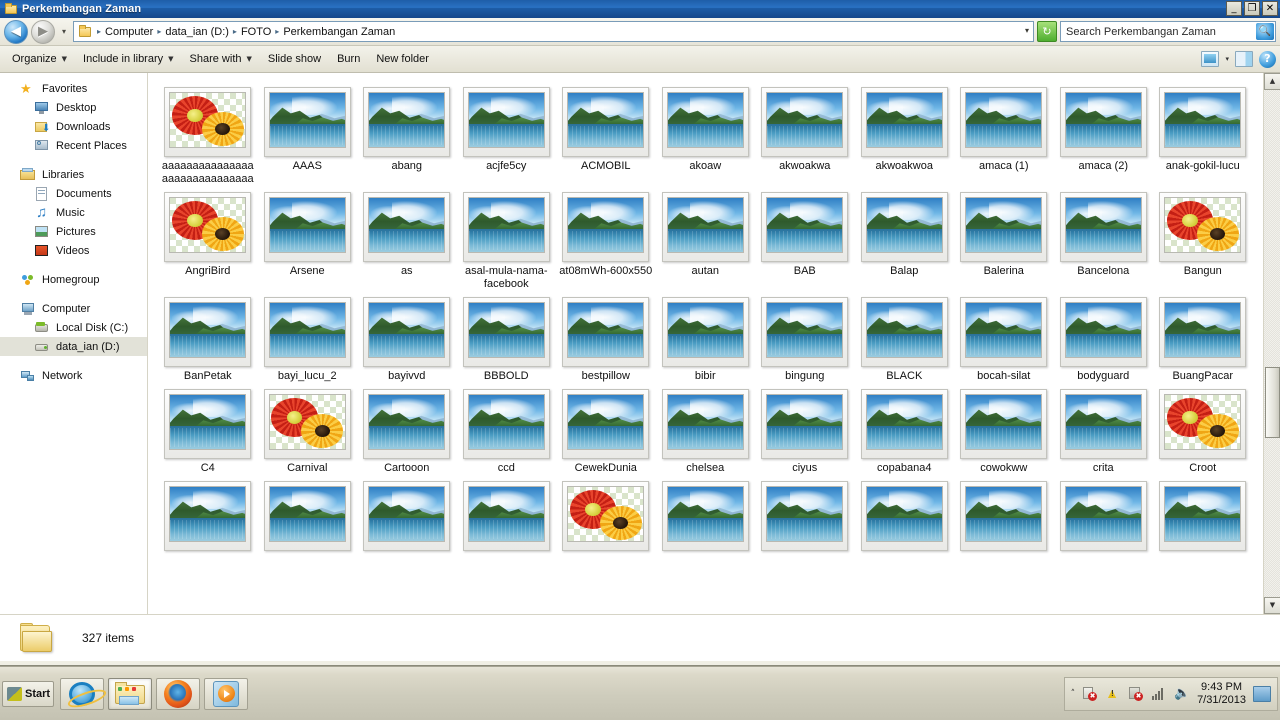 Image resolution: width=1280 pixels, height=720 pixels. Describe the element at coordinates (606, 337) in the screenshot. I see `file-tile: bestpillow` at that location.